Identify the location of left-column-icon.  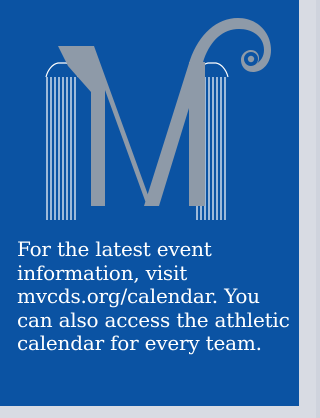
(62, 141).